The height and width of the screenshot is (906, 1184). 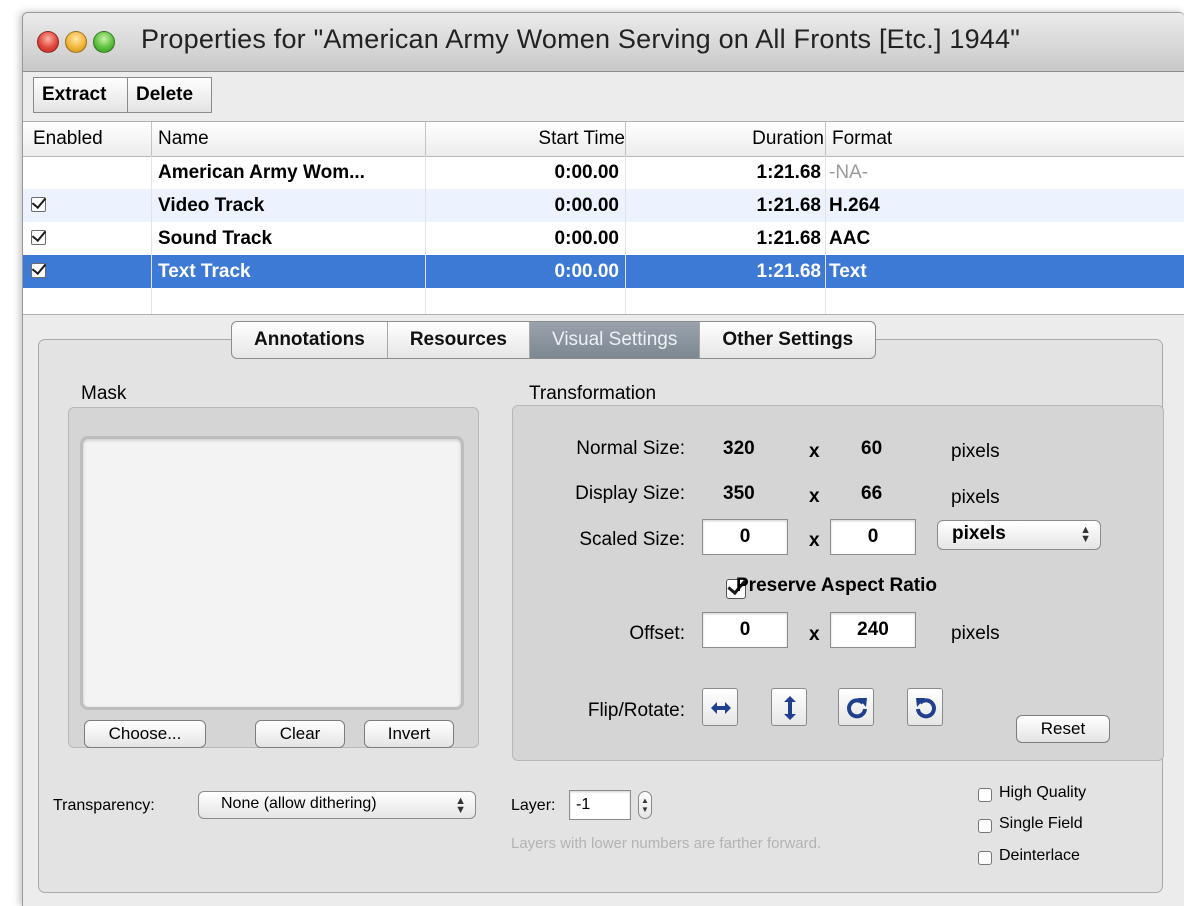 I want to click on flip-vertical-icon, so click(x=790, y=708).